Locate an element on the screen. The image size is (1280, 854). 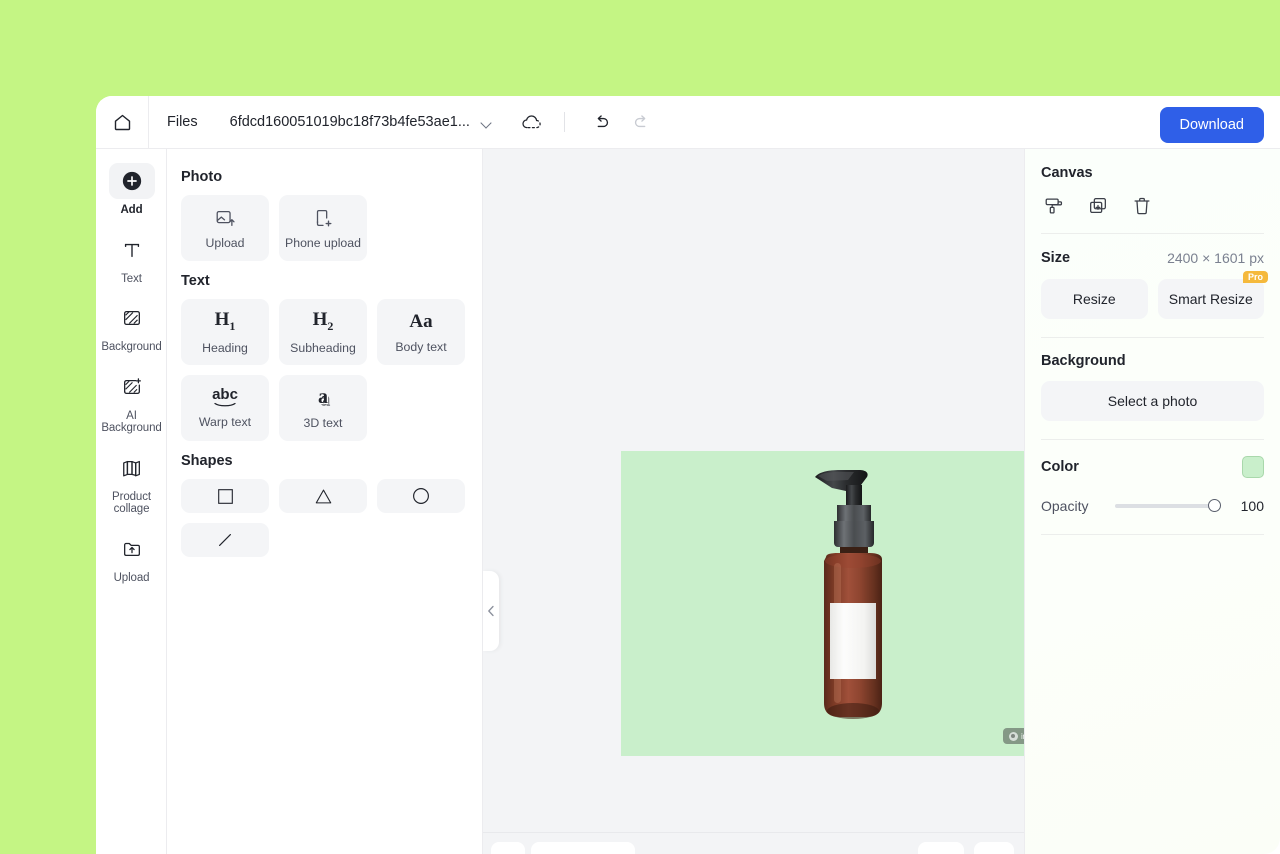
triangle-shape-tile is located at coordinates (323, 496).